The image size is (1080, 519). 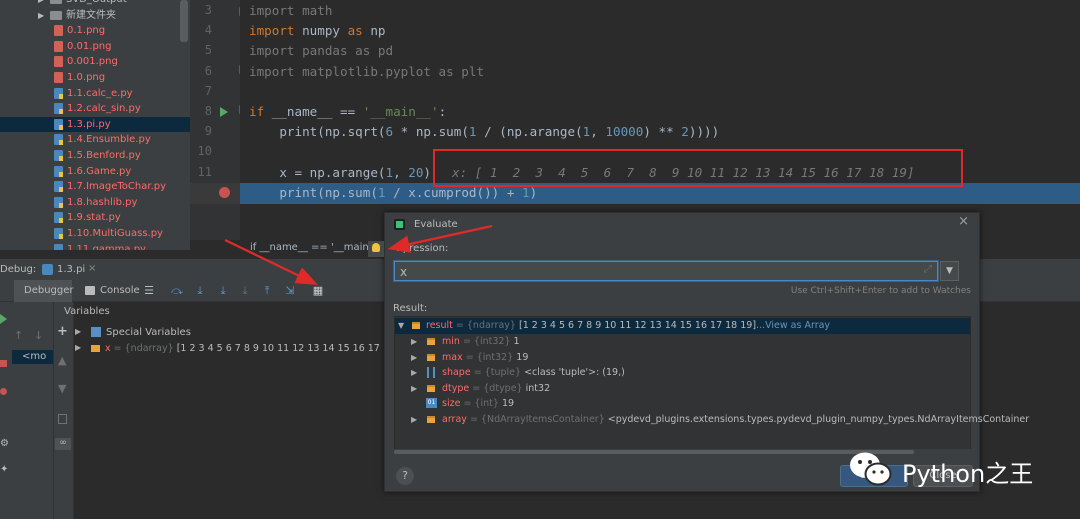 I want to click on frame-row: <mo, so click(x=32, y=357).